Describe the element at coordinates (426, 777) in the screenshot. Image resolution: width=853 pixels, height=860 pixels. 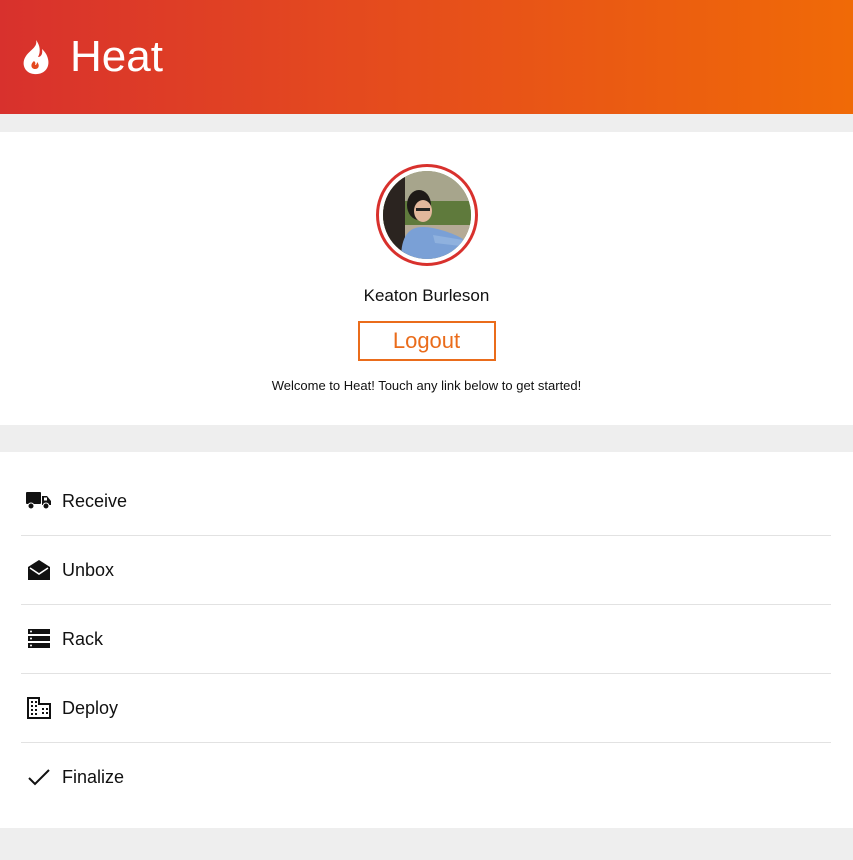
I see `menu-item-finalize: Finalize` at that location.